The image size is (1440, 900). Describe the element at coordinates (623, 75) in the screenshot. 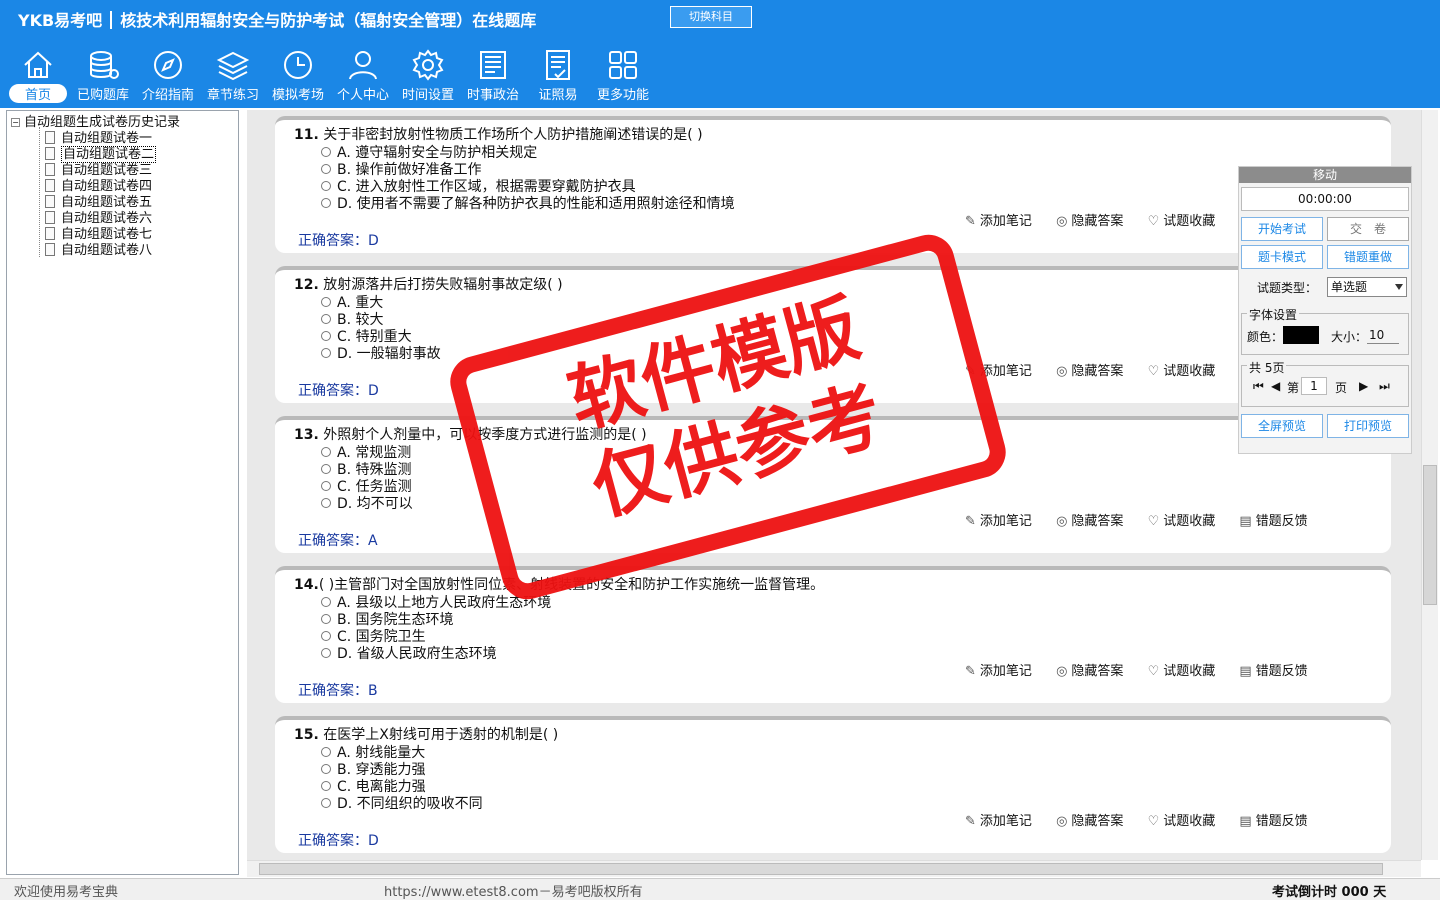

I see `nav-more: 更多功能` at that location.